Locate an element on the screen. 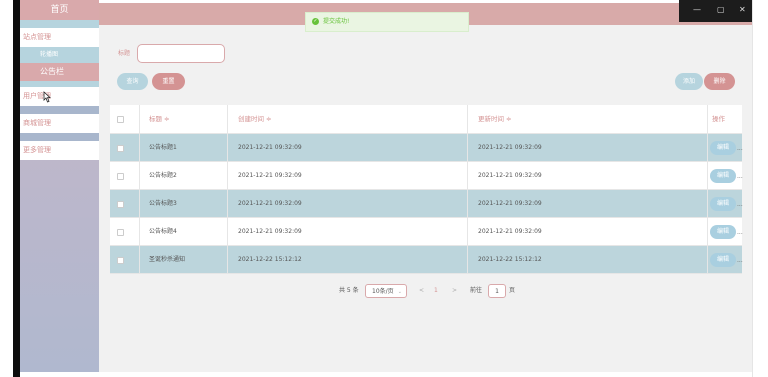 The width and height of the screenshot is (768, 377). search-label: 标题 is located at coordinates (124, 53).